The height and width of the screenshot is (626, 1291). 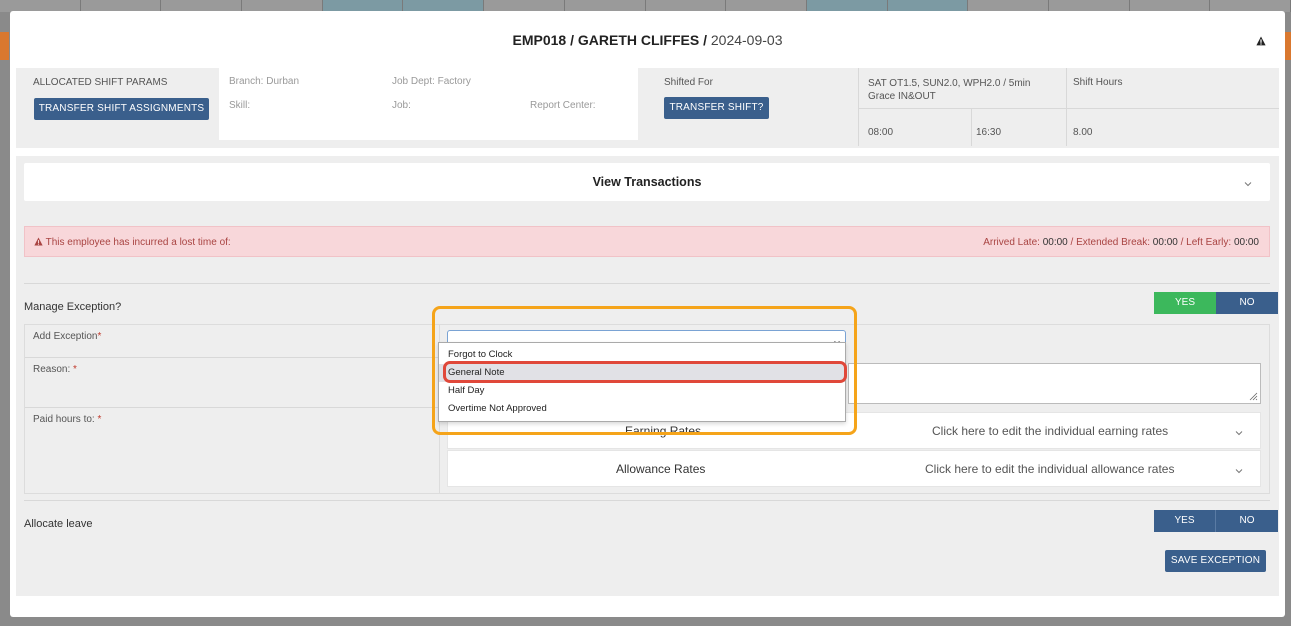 I want to click on resize-handle-icon, so click(x=1253, y=396).